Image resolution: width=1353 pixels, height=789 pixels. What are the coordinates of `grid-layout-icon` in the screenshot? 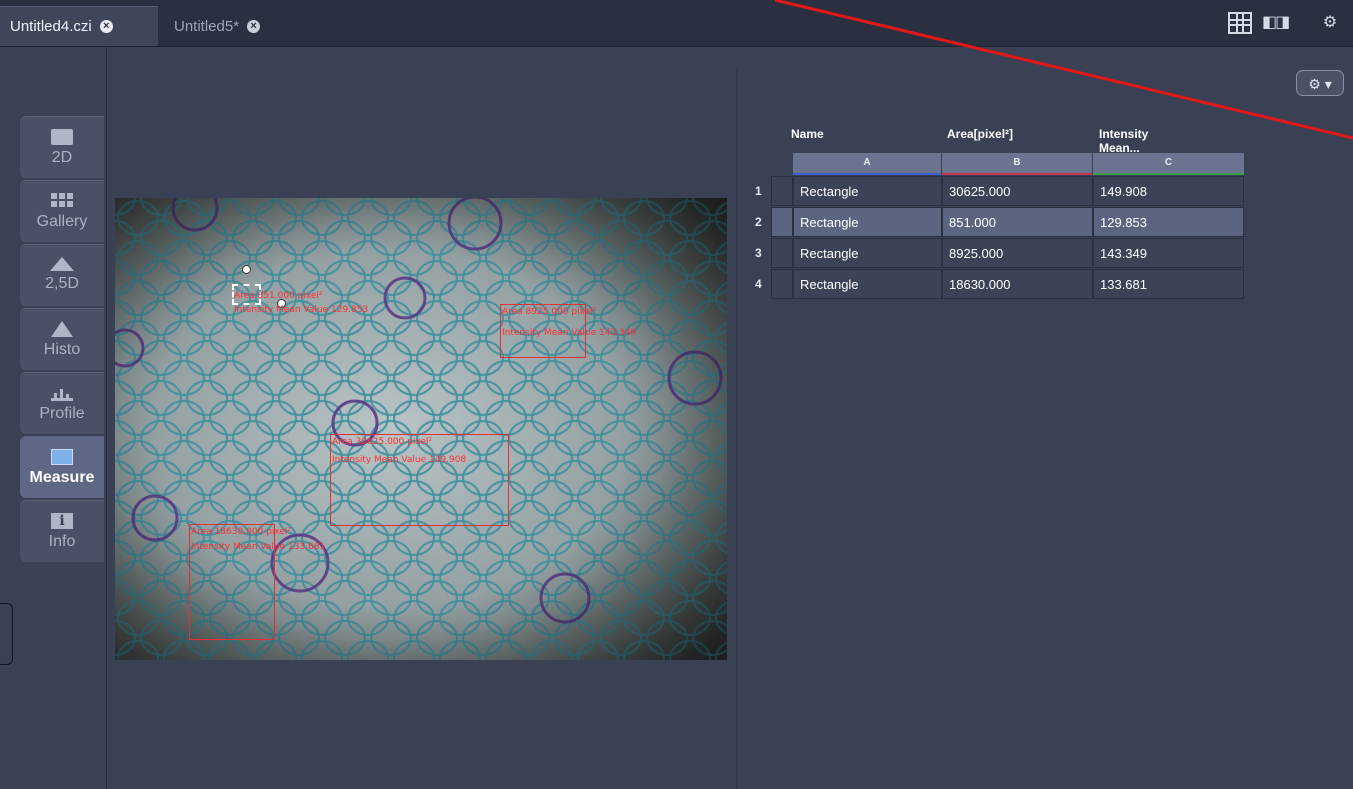 It's located at (1240, 23).